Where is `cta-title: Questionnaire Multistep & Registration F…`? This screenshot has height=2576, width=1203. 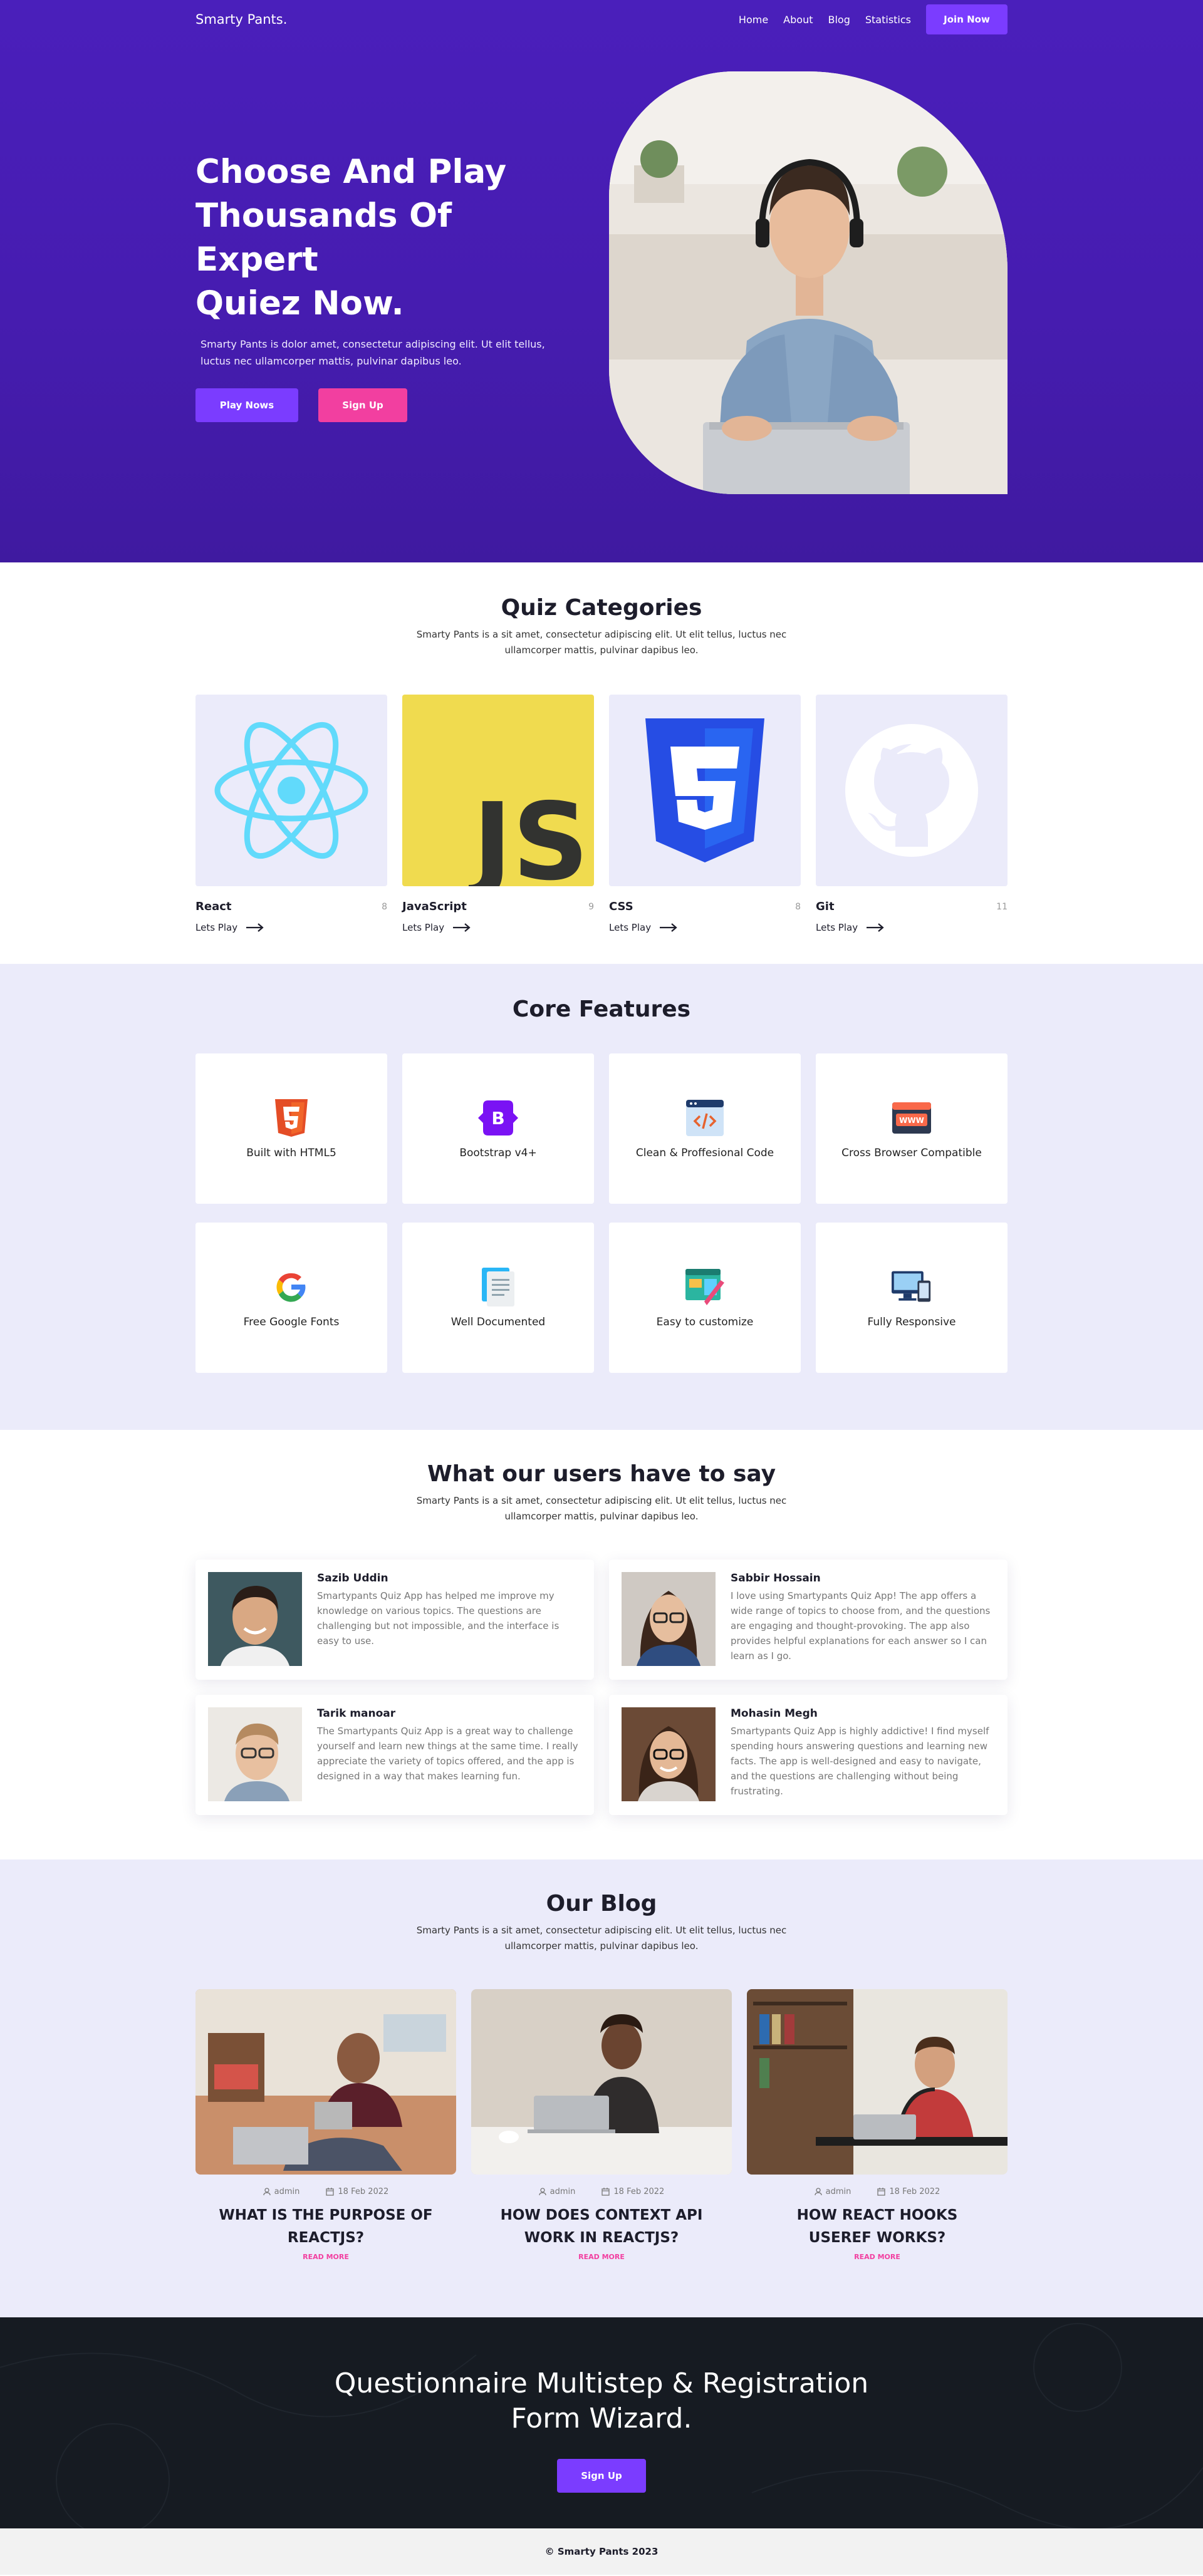
cta-title: Questionnaire Multistep & Registration F… is located at coordinates (601, 2376).